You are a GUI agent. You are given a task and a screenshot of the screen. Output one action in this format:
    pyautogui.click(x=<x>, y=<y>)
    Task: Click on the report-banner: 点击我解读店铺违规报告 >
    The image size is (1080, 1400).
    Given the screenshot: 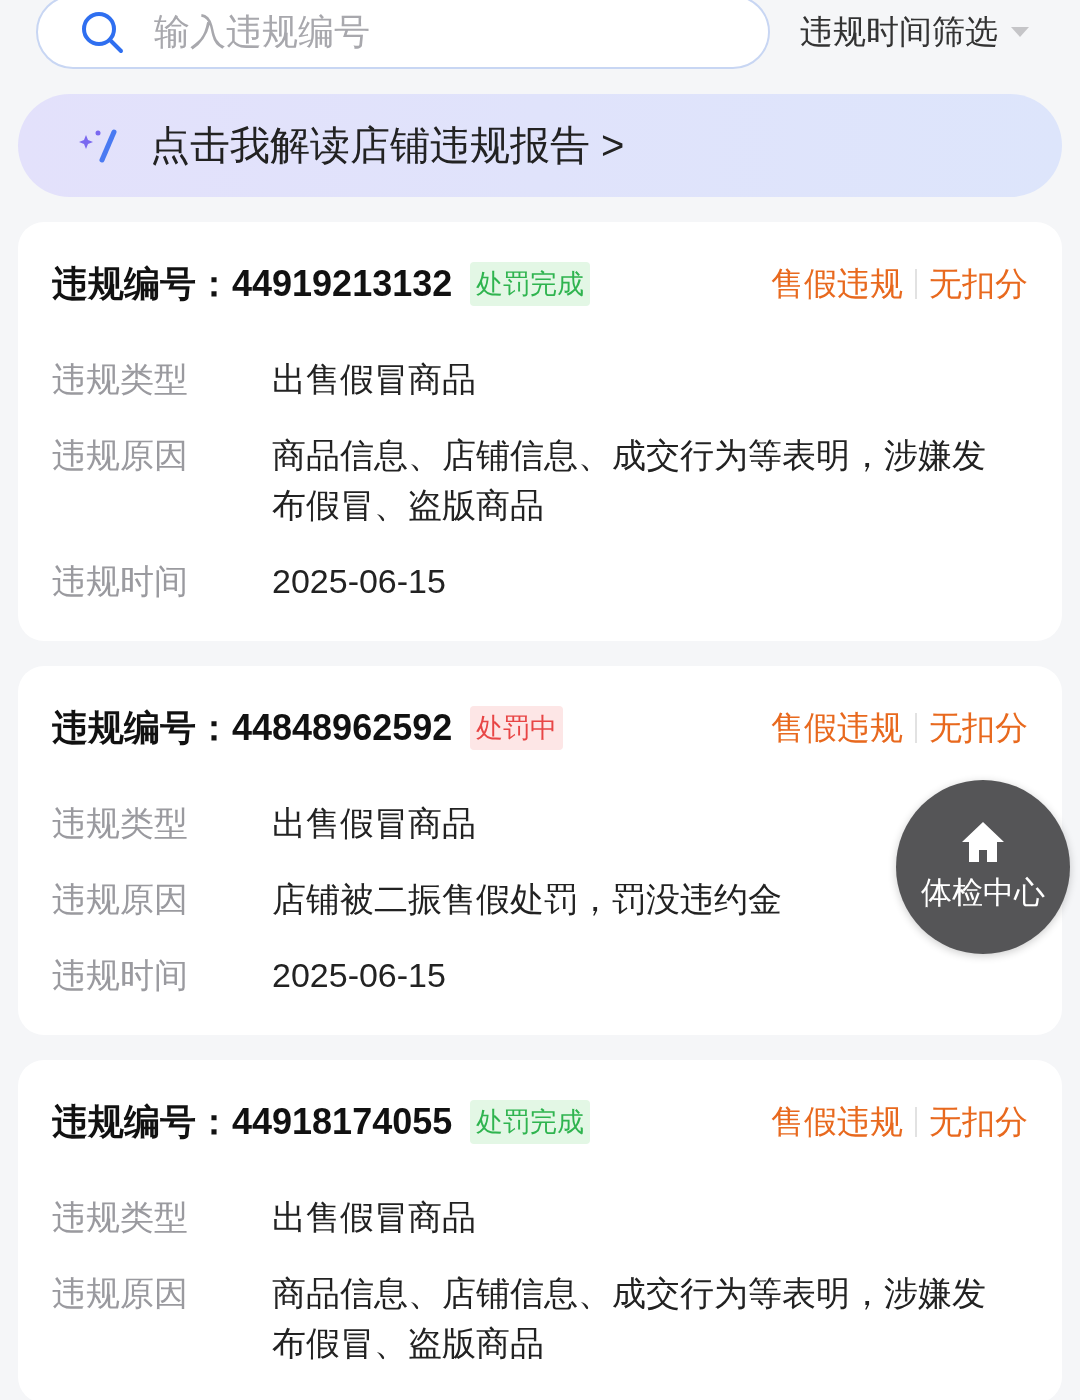 What is the action you would take?
    pyautogui.click(x=540, y=145)
    